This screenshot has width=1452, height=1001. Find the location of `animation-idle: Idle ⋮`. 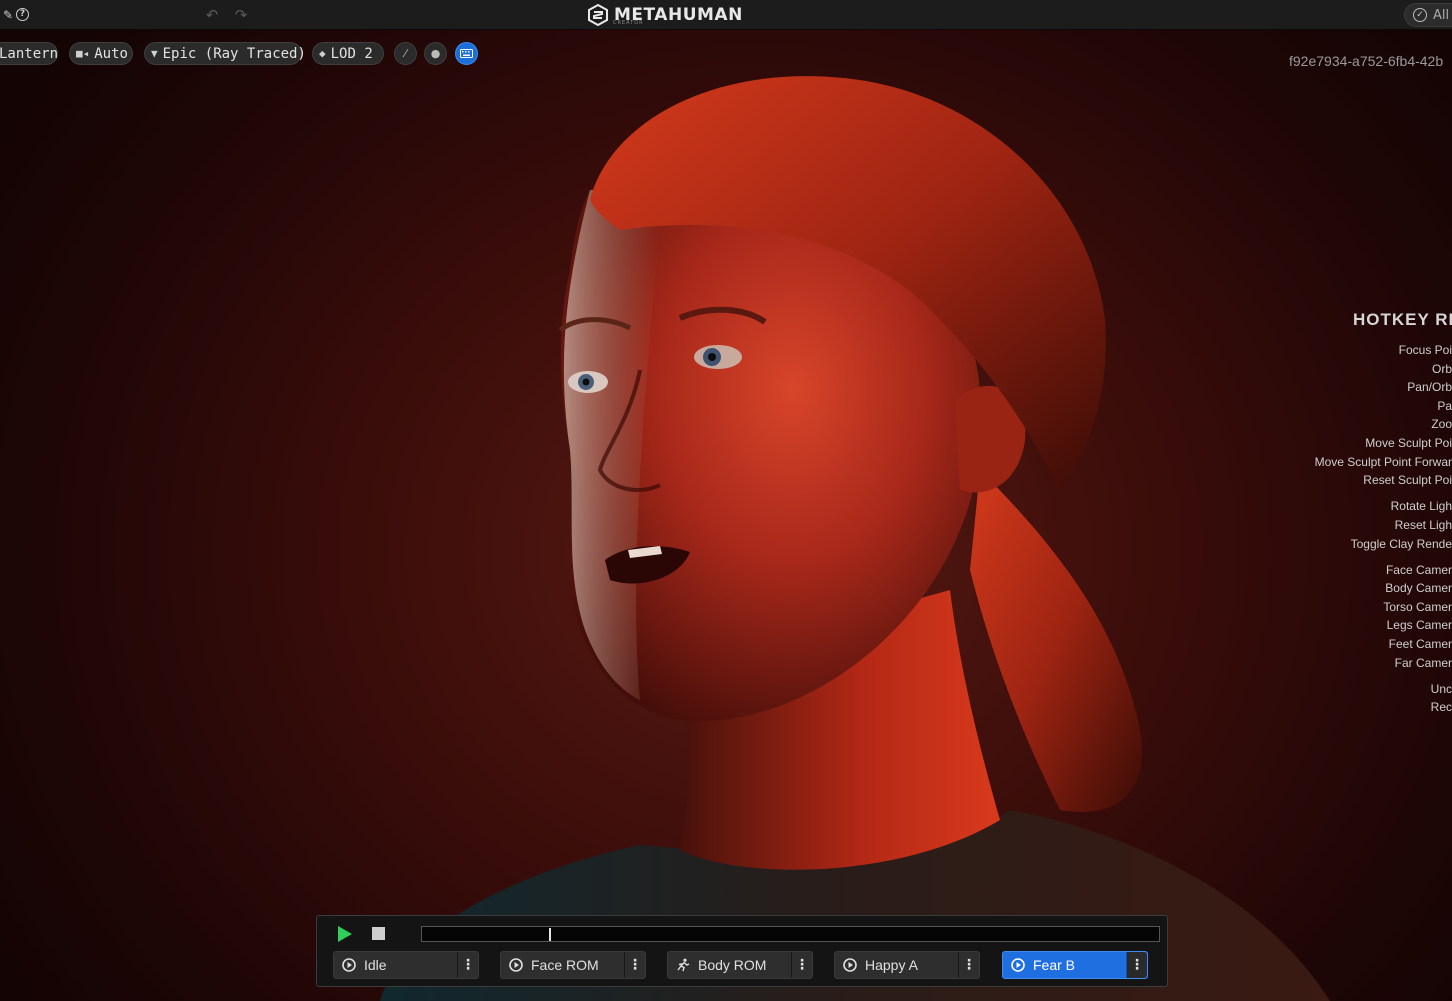

animation-idle: Idle ⋮ is located at coordinates (406, 965).